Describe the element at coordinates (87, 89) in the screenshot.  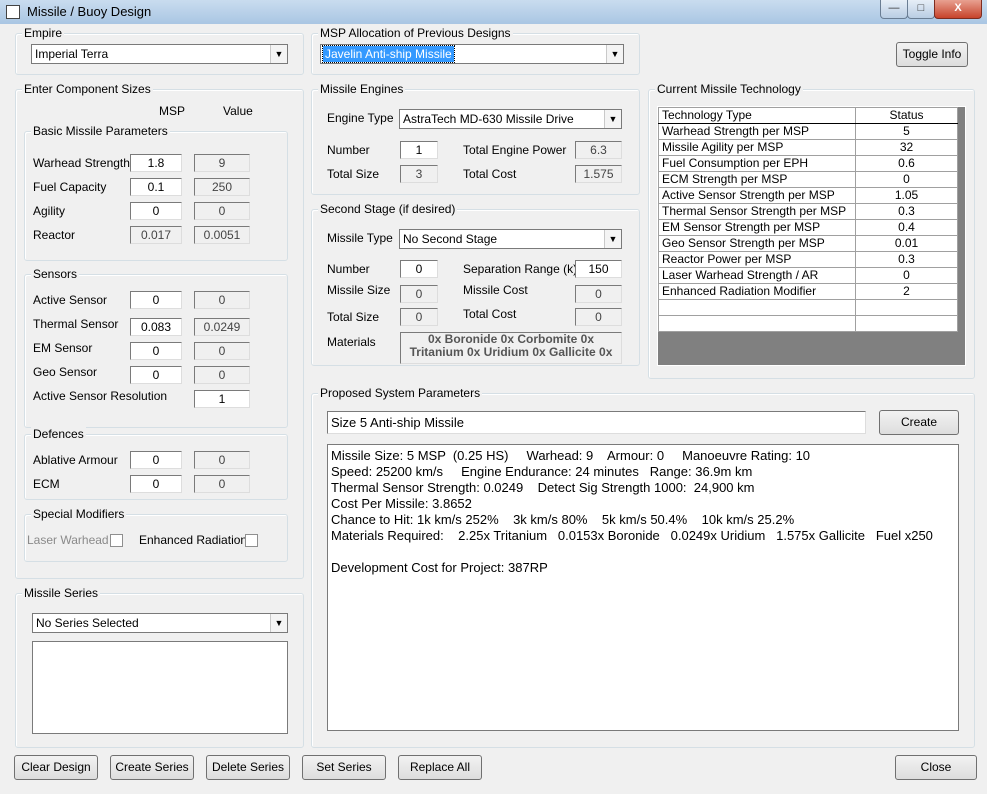
I see `component-sizes-label: Enter Component Sizes` at that location.